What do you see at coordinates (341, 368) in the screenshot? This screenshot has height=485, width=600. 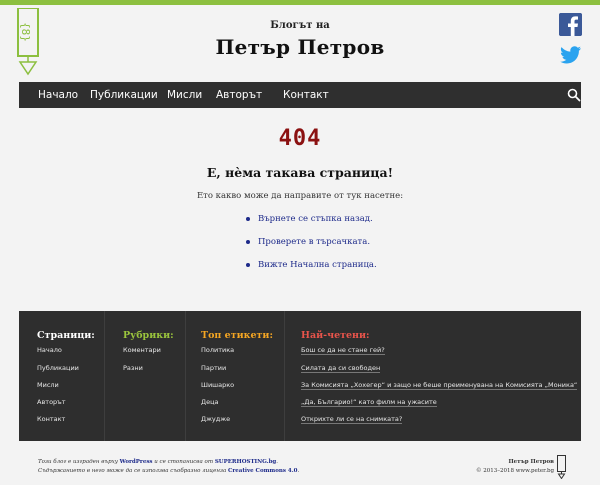 I see `footer-popular-link: Силата да си свободен` at bounding box center [341, 368].